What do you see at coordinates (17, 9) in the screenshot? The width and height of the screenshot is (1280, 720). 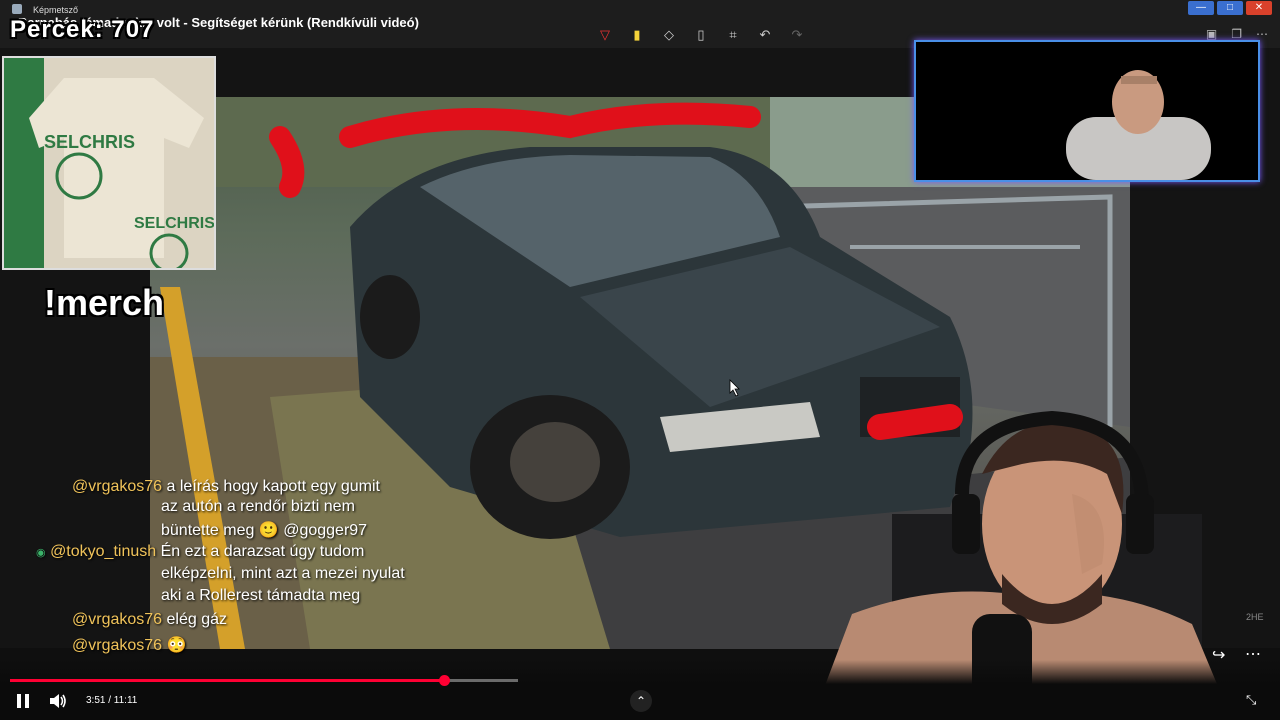 I see `app-icon` at bounding box center [17, 9].